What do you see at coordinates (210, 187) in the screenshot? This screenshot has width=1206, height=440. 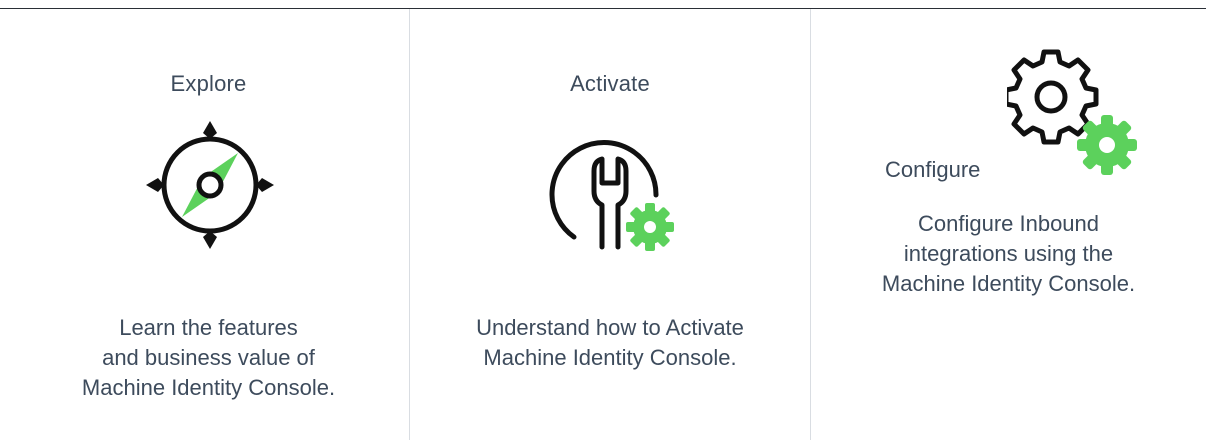 I see `compass-icon` at bounding box center [210, 187].